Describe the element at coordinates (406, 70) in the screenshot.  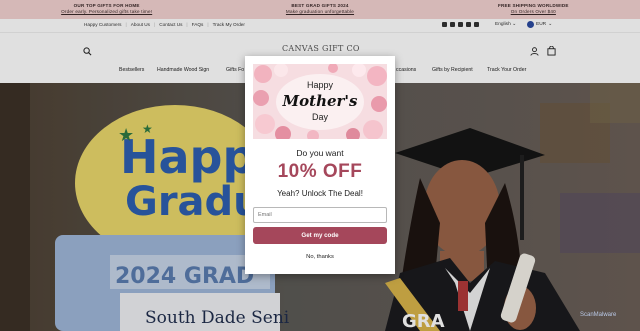
I see `nav-item-occasions: ccasions` at that location.